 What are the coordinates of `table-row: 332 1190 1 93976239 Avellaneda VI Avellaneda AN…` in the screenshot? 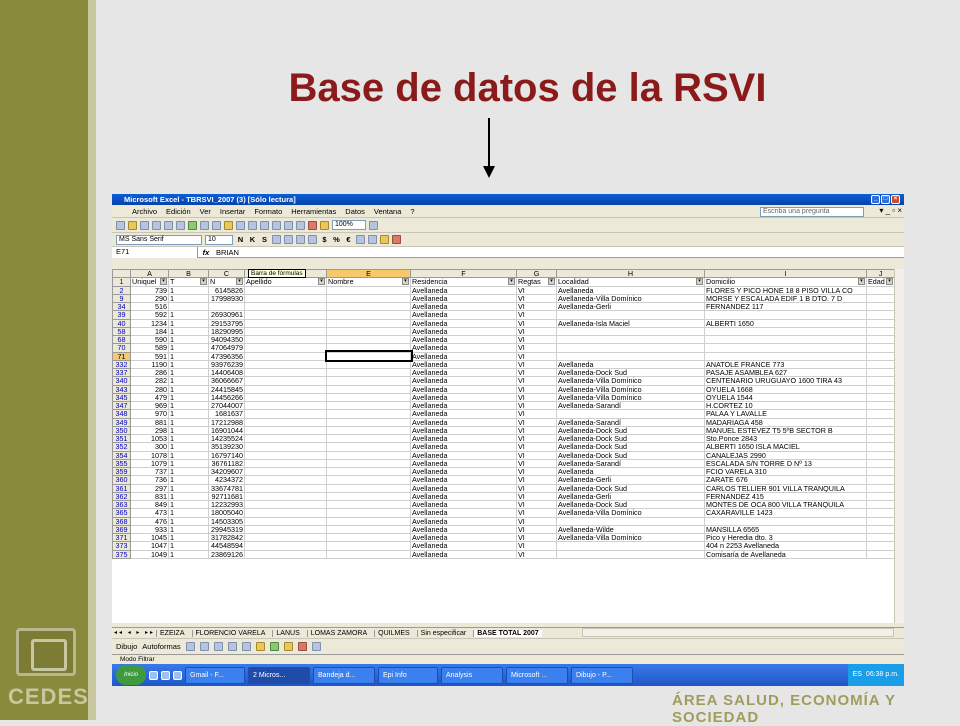 It's located at (503, 364).